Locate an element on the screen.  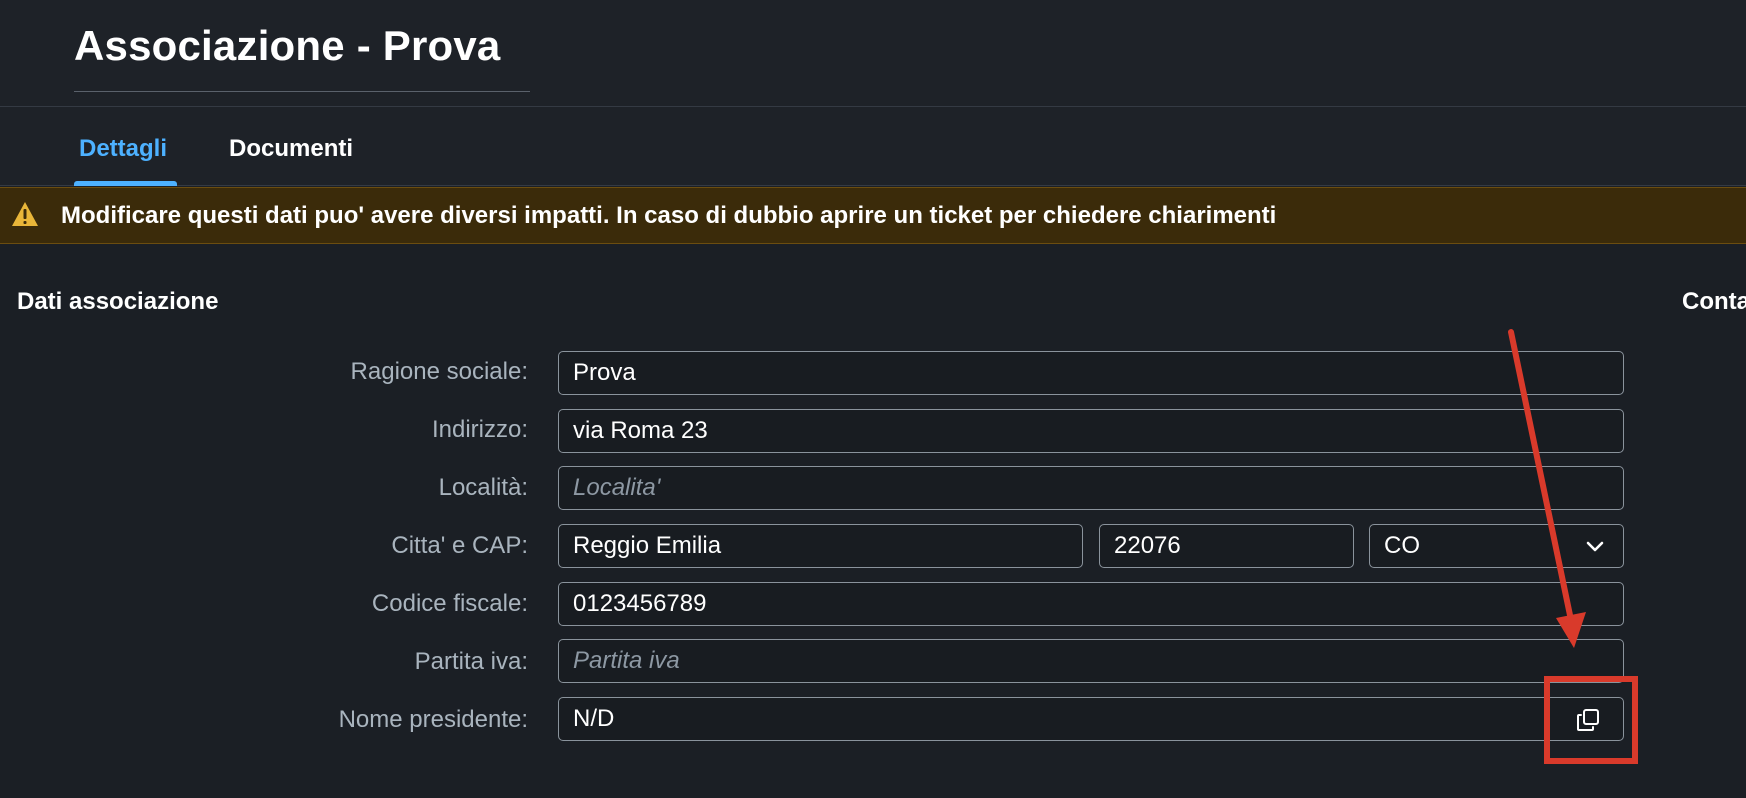
partita-iva-input is located at coordinates (1091, 661).